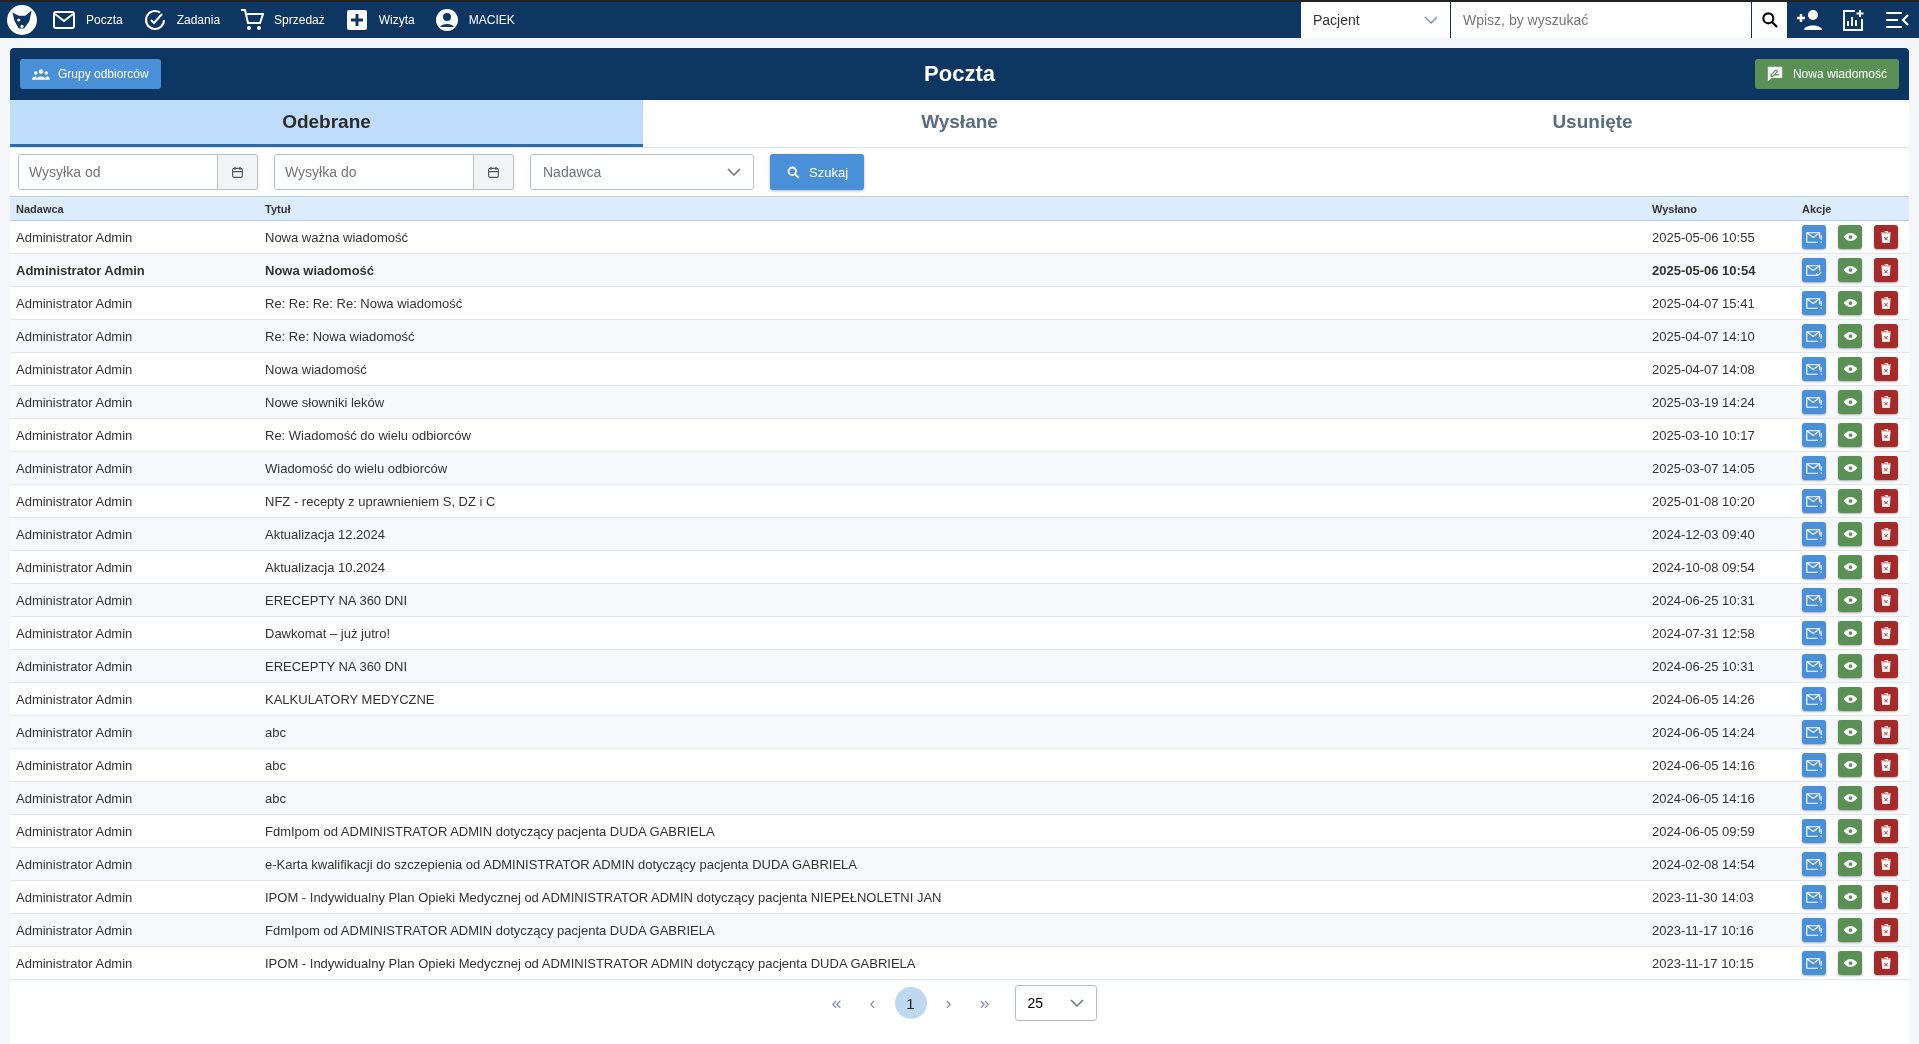 This screenshot has width=1919, height=1044. I want to click on search-button, so click(1769, 20).